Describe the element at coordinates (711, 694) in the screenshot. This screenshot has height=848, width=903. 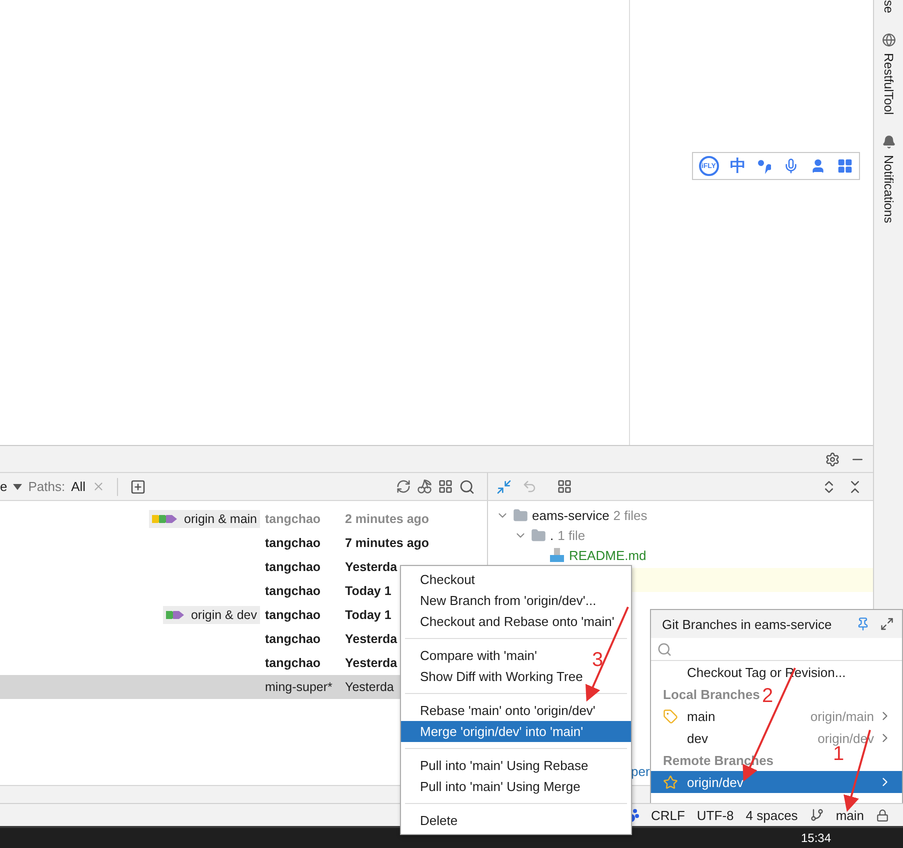
I see `section-header: Local Branches` at that location.